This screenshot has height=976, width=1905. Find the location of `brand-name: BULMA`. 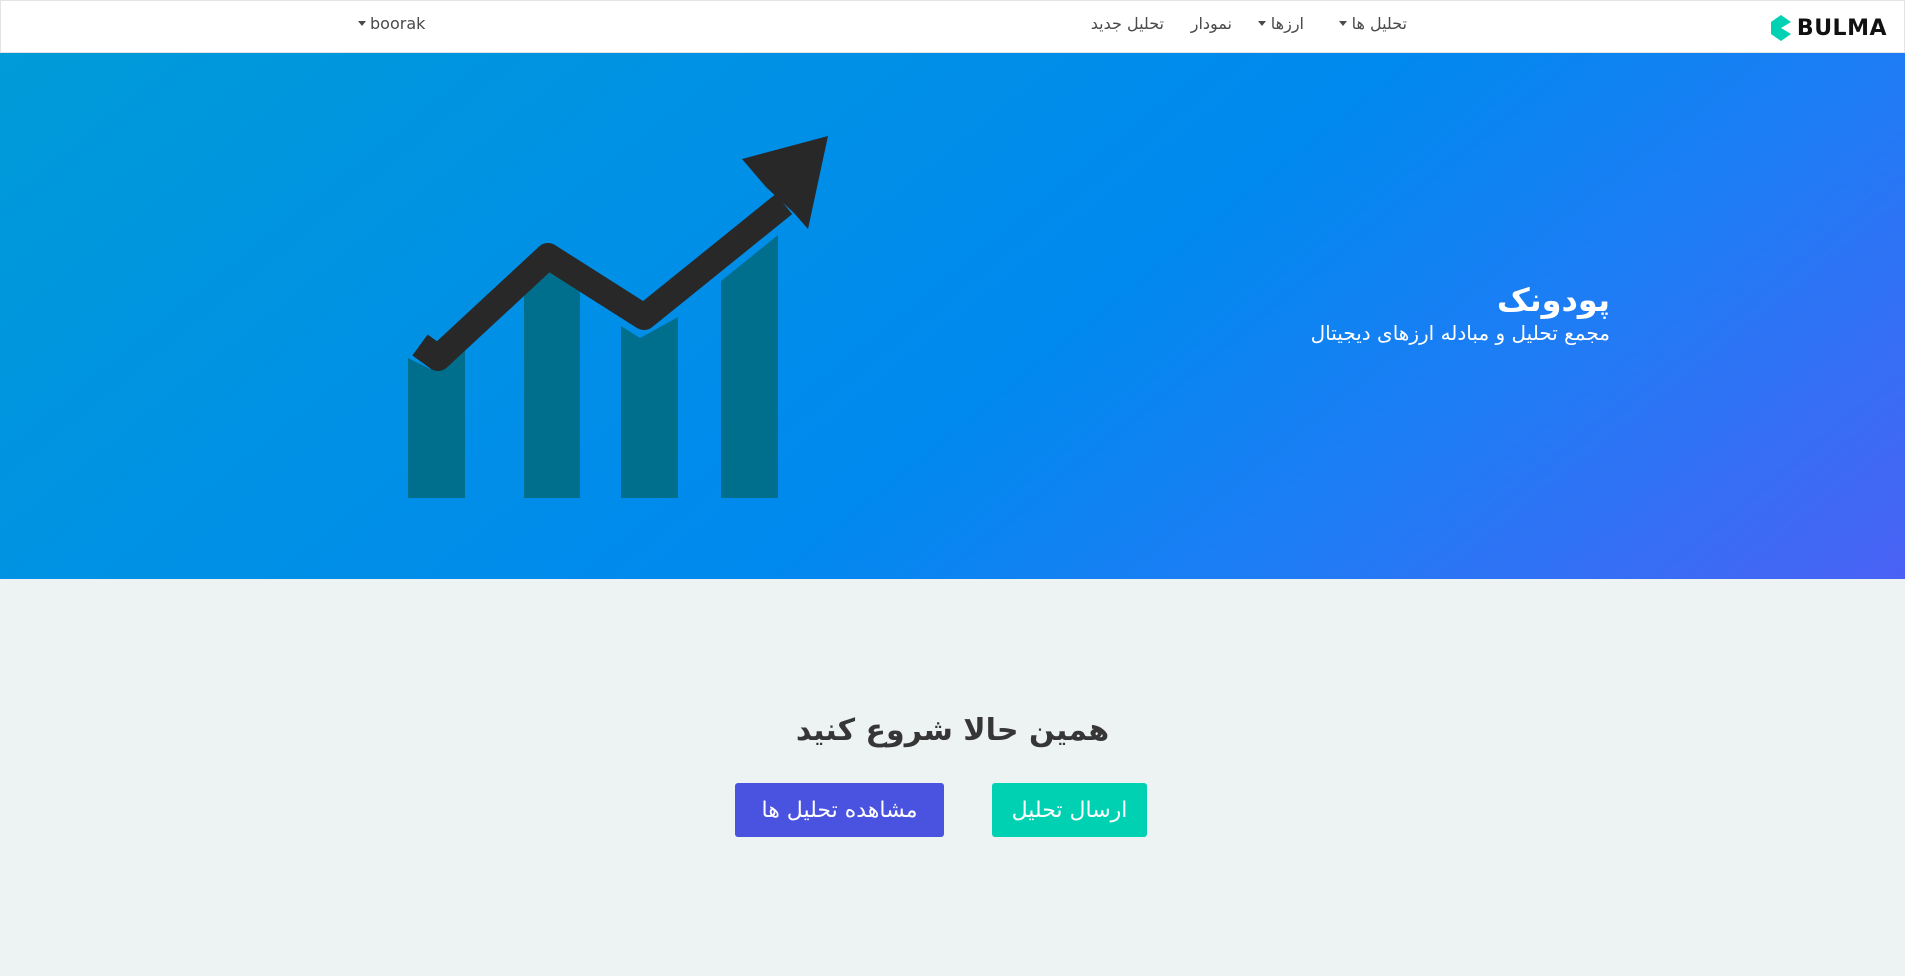

brand-name: BULMA is located at coordinates (1841, 28).